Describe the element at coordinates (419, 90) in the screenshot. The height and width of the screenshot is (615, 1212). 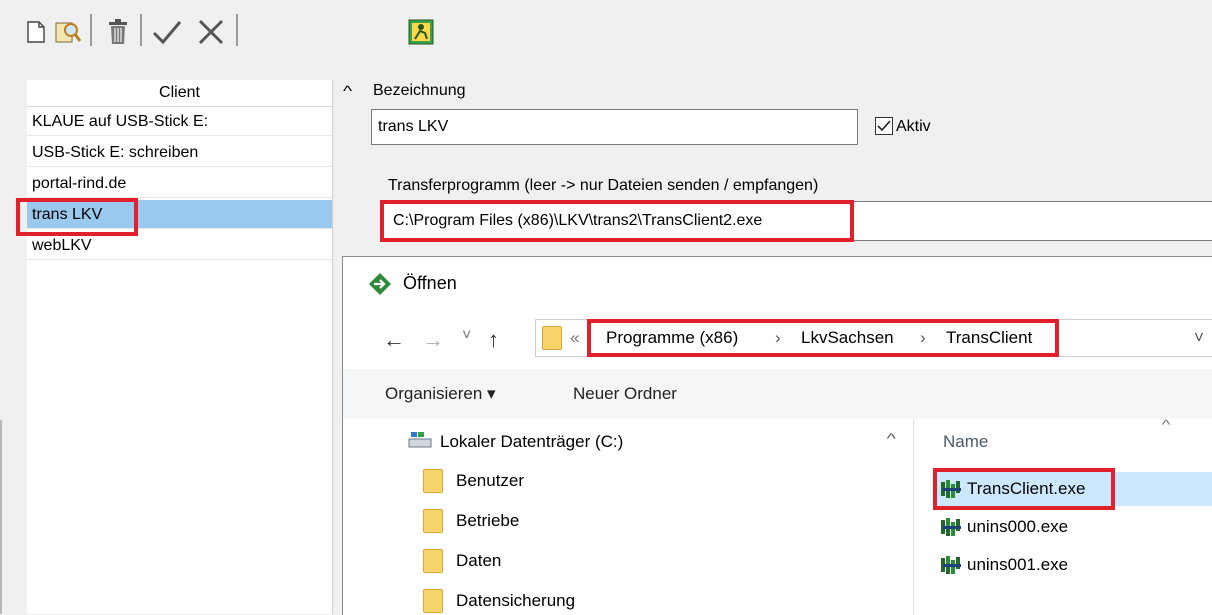
I see `bezeichnung-label: Bezeichnung` at that location.